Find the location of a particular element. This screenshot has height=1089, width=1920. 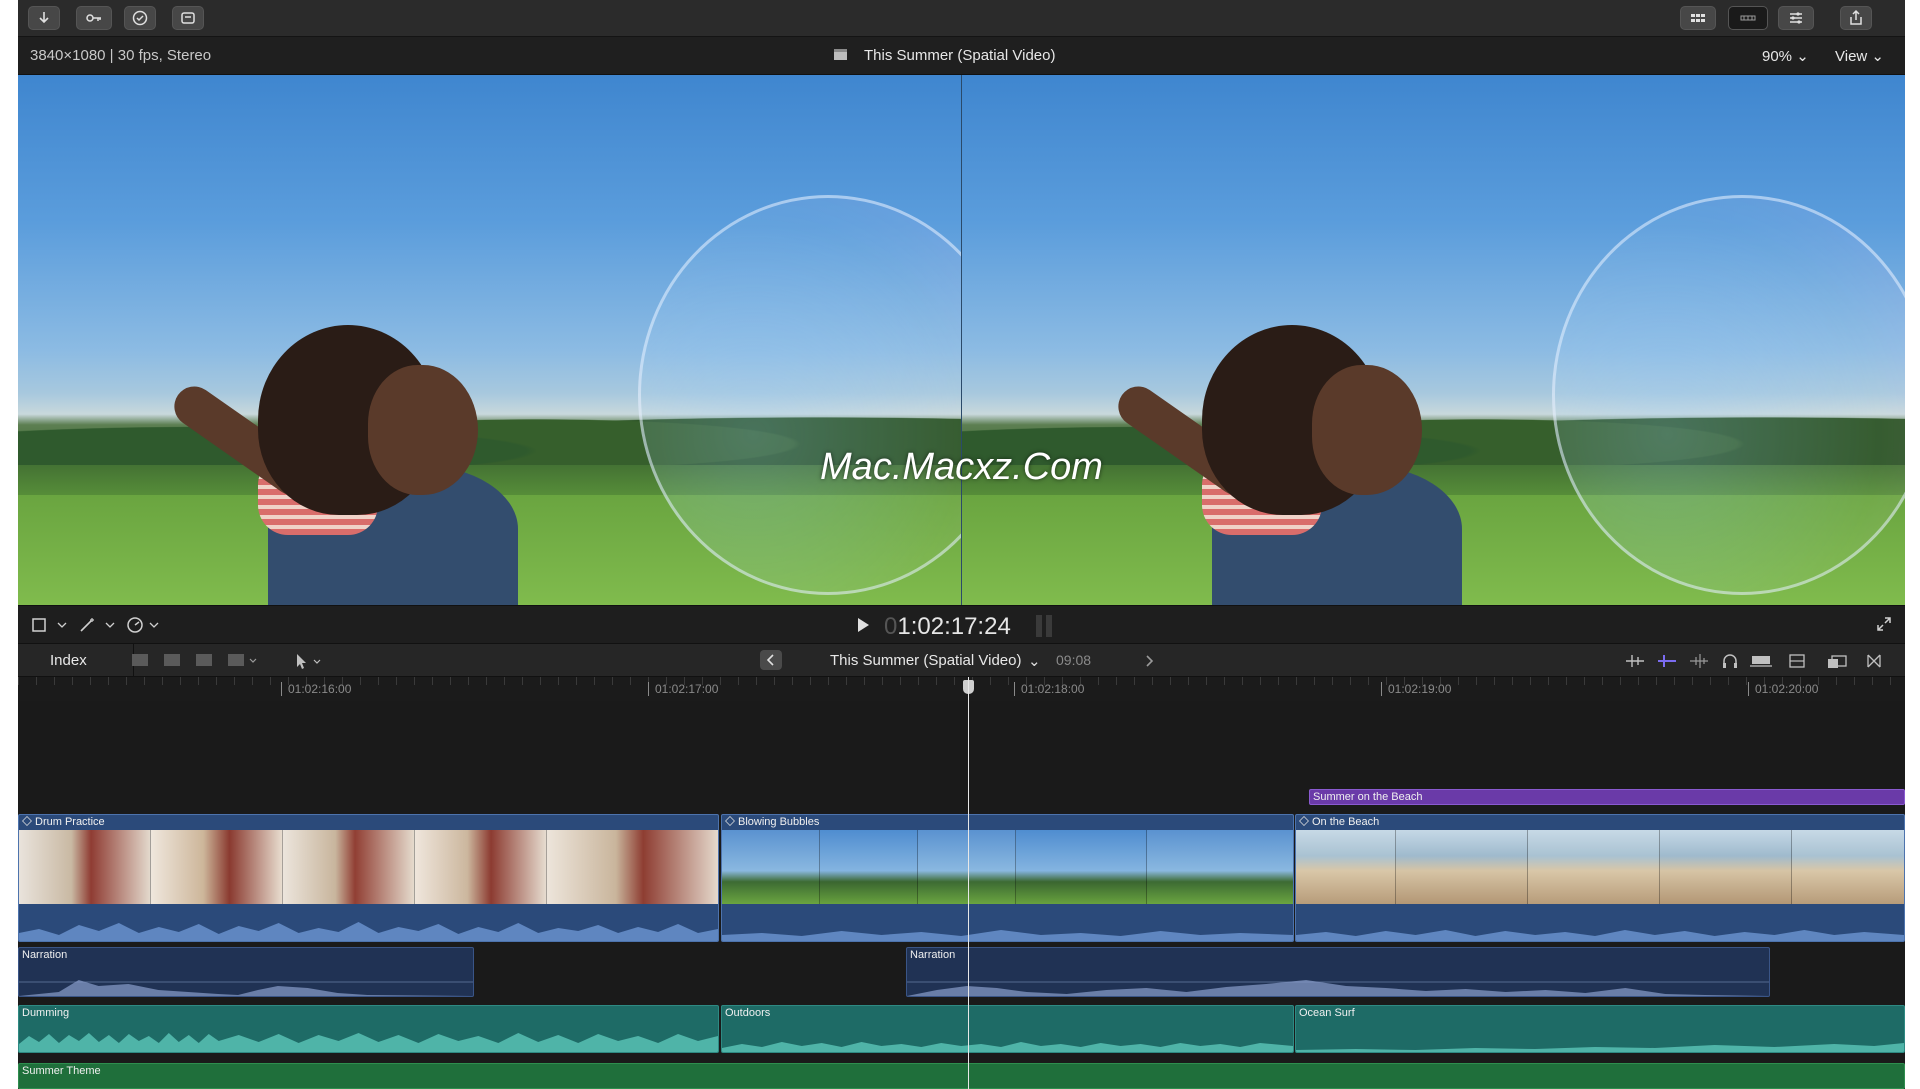

music-clip-ocean-surf: Ocean Surf is located at coordinates (1600, 1029).